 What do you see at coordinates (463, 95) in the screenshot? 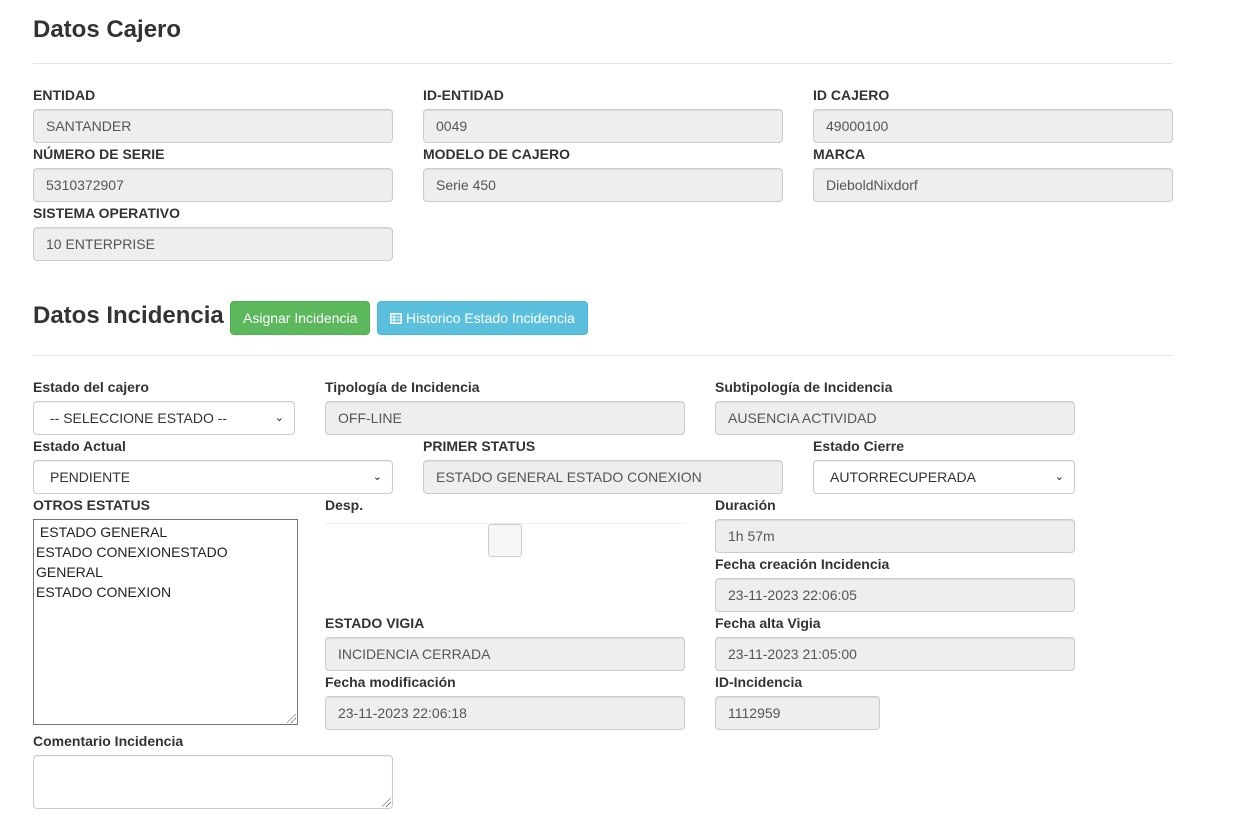
I see `id-entidad-label: ID-ENTIDAD` at bounding box center [463, 95].